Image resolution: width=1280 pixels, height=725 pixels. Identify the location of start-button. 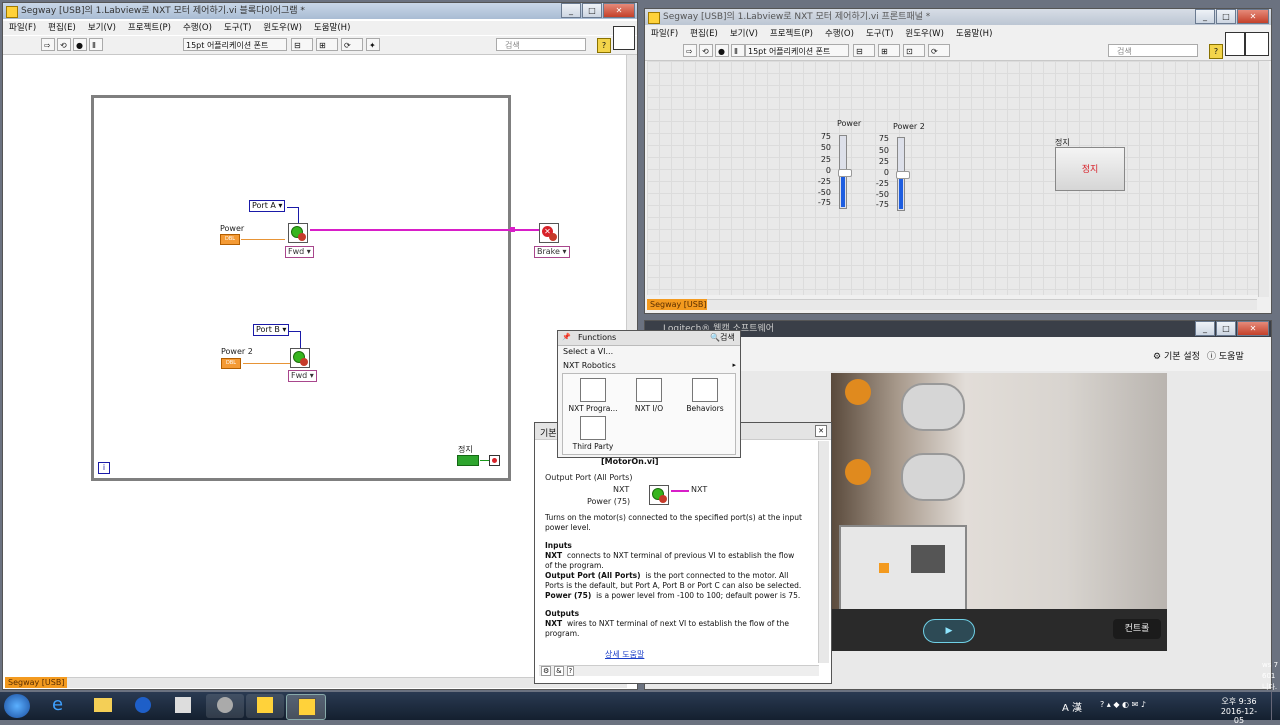
(17, 706).